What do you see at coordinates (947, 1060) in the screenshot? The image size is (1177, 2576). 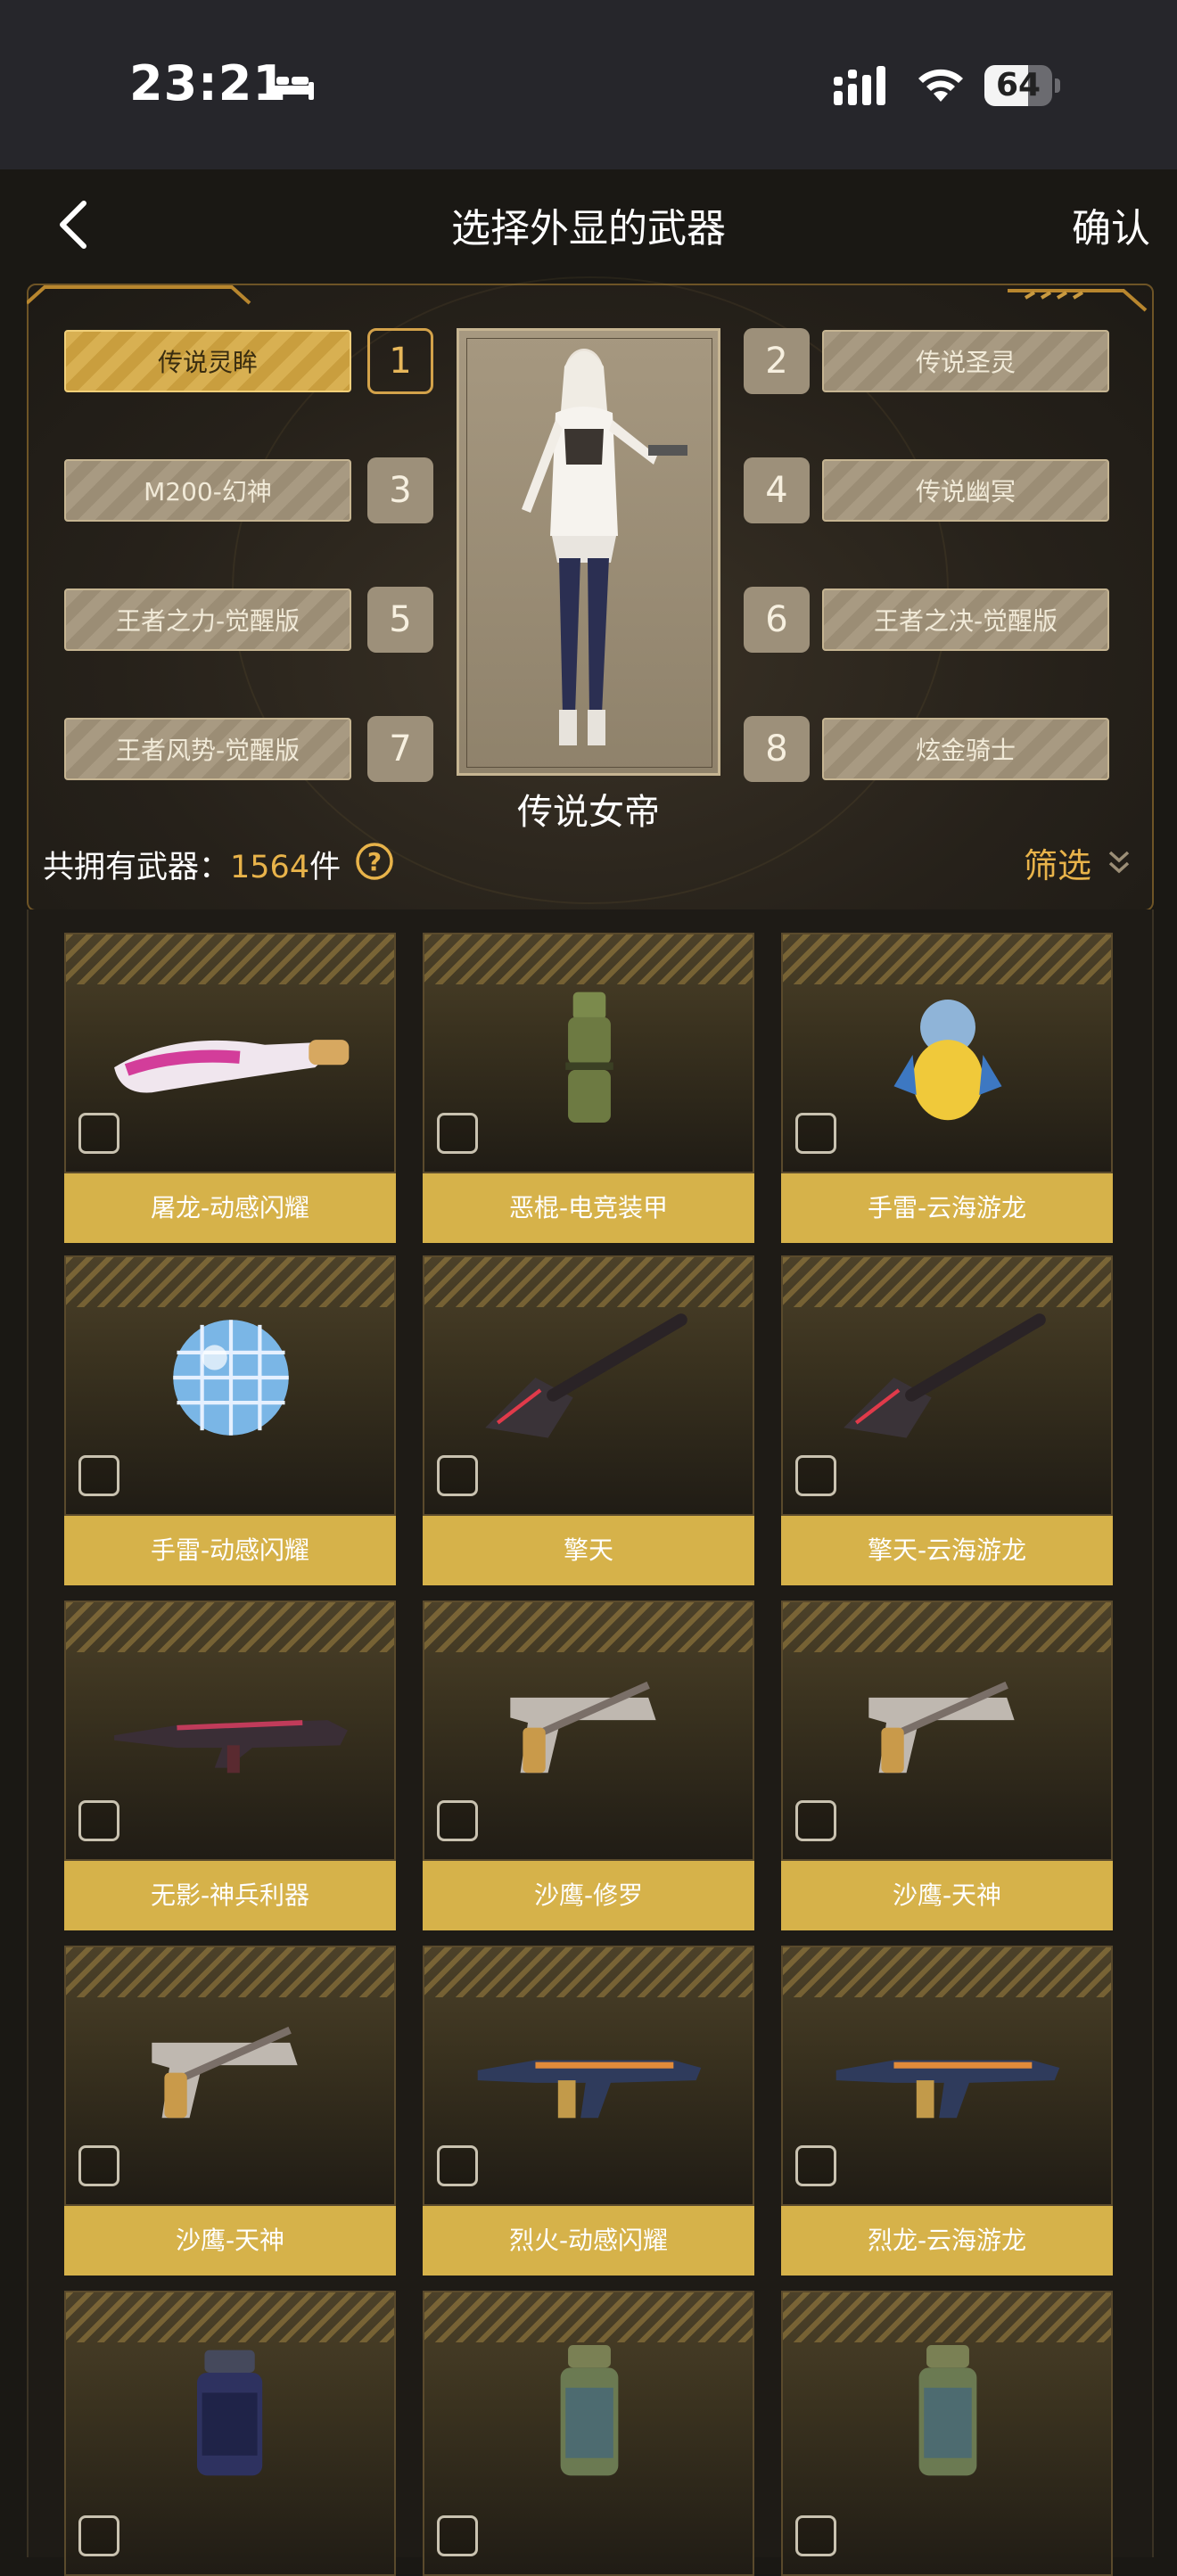 I see `grenade-figure-icon` at bounding box center [947, 1060].